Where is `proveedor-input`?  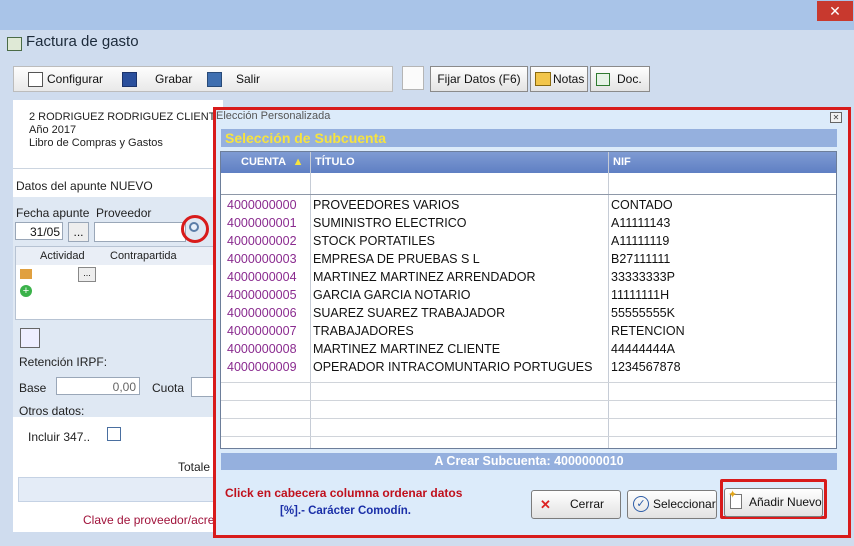 proveedor-input is located at coordinates (140, 232).